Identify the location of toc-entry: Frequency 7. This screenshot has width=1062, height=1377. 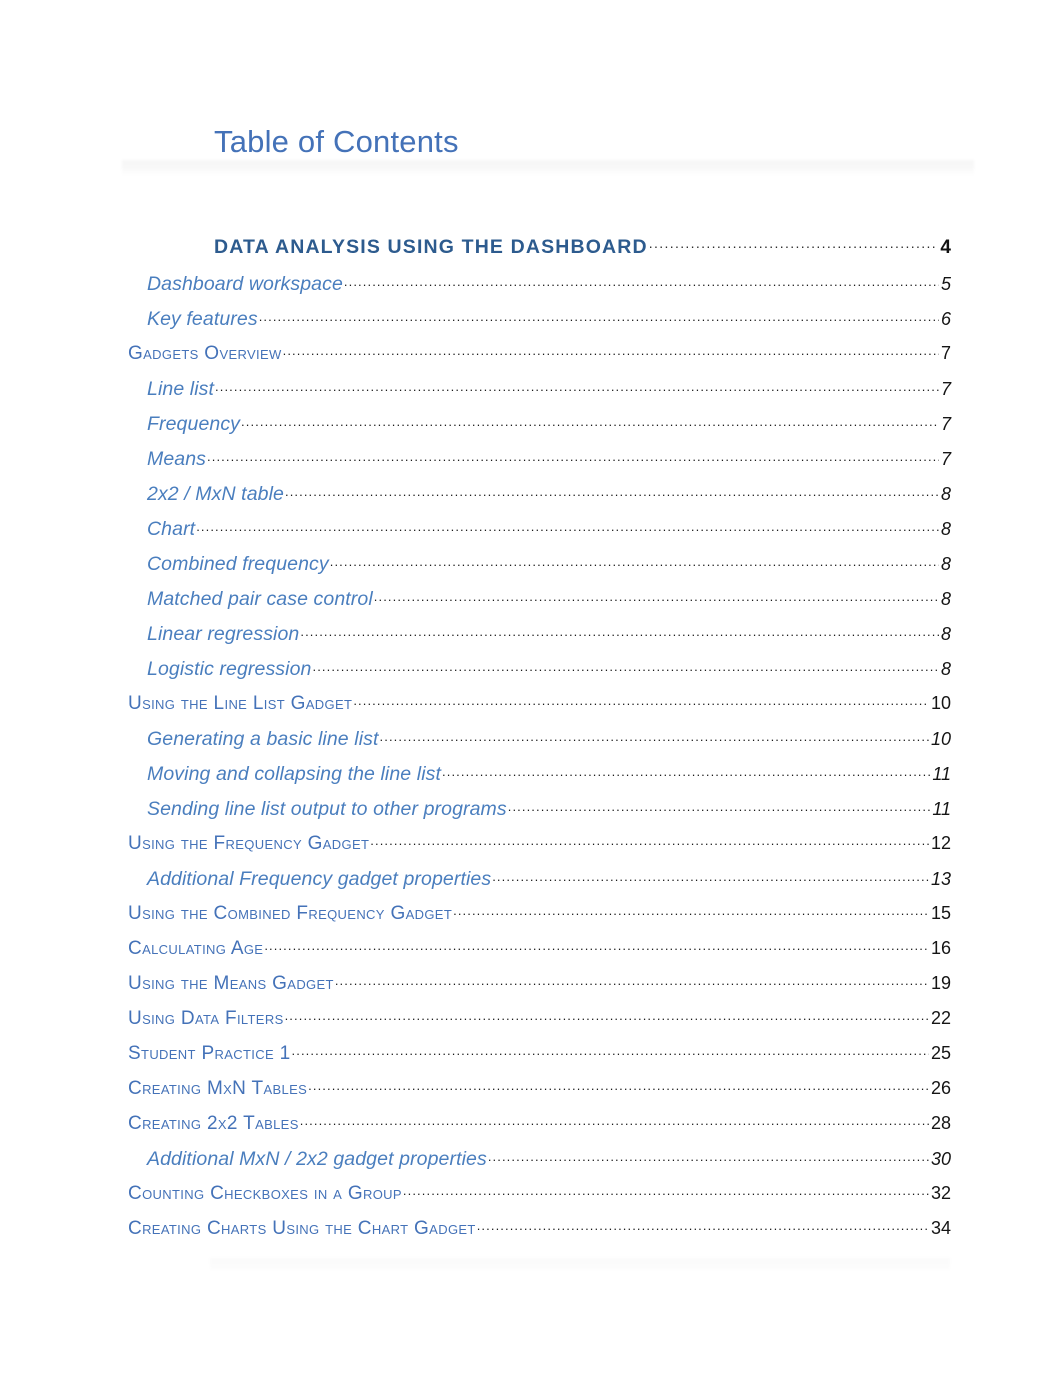
(531, 430).